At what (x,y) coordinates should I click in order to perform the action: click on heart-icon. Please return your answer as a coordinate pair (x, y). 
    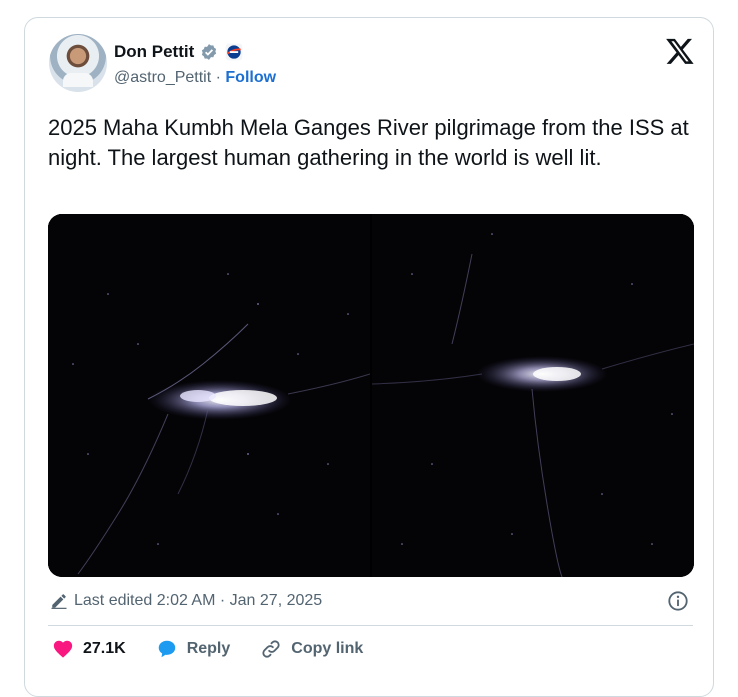
    Looking at the image, I should click on (63, 649).